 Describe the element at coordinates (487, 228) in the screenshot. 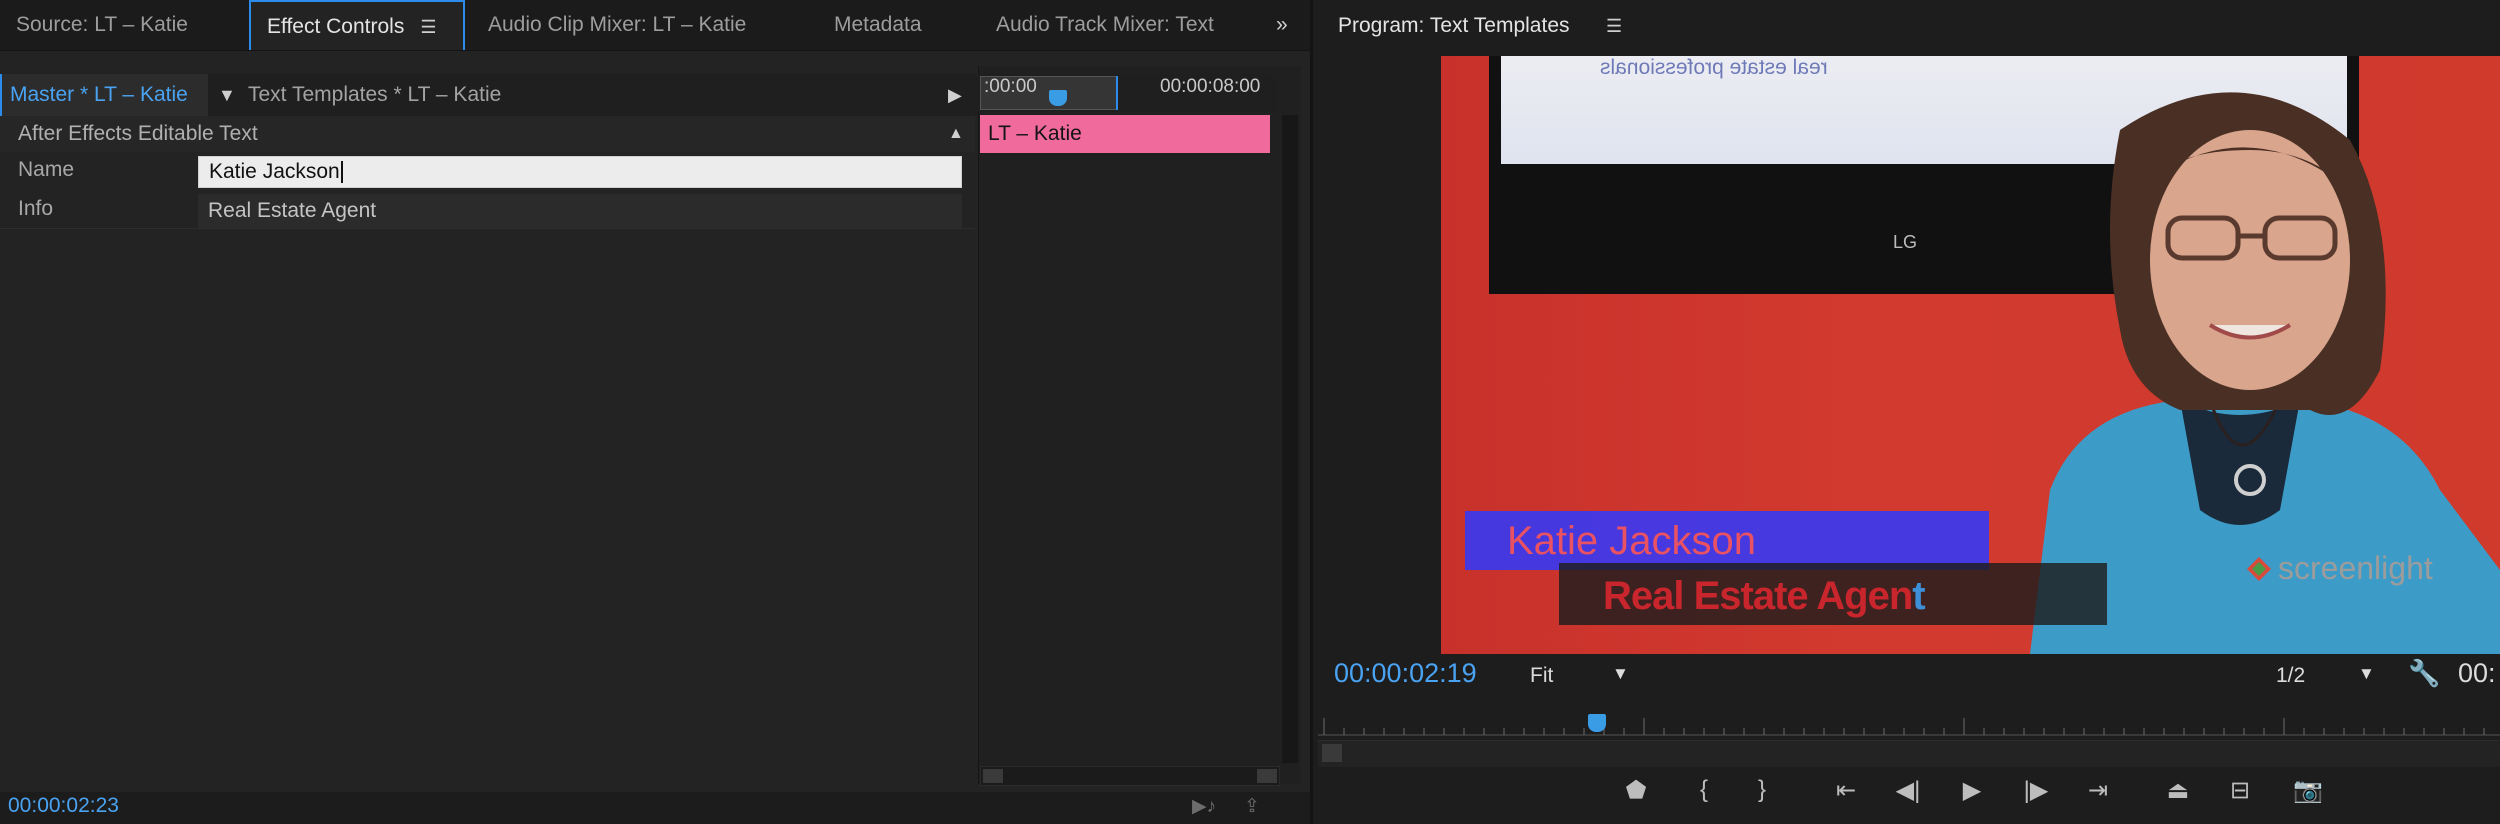

I see `divider` at that location.